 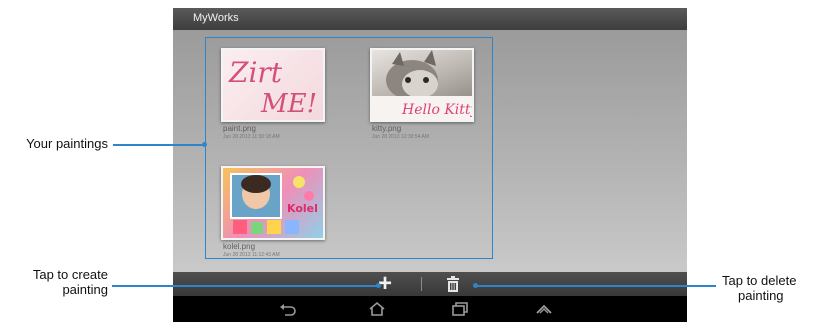 I want to click on create-pointer-line, so click(x=245, y=286).